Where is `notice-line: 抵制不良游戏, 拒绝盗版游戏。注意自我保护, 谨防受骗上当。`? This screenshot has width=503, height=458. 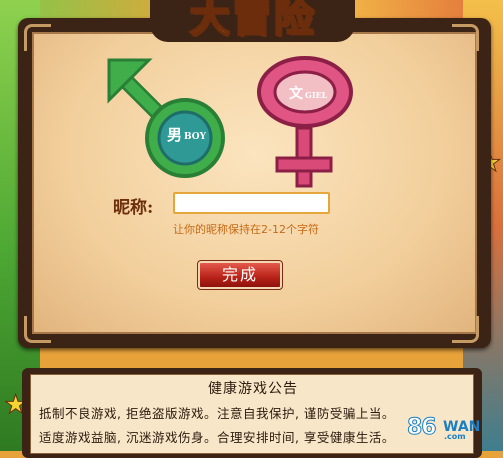 notice-line: 抵制不良游戏, 拒绝盗版游戏。注意自我保护, 谨防受骗上当。 is located at coordinates (217, 413).